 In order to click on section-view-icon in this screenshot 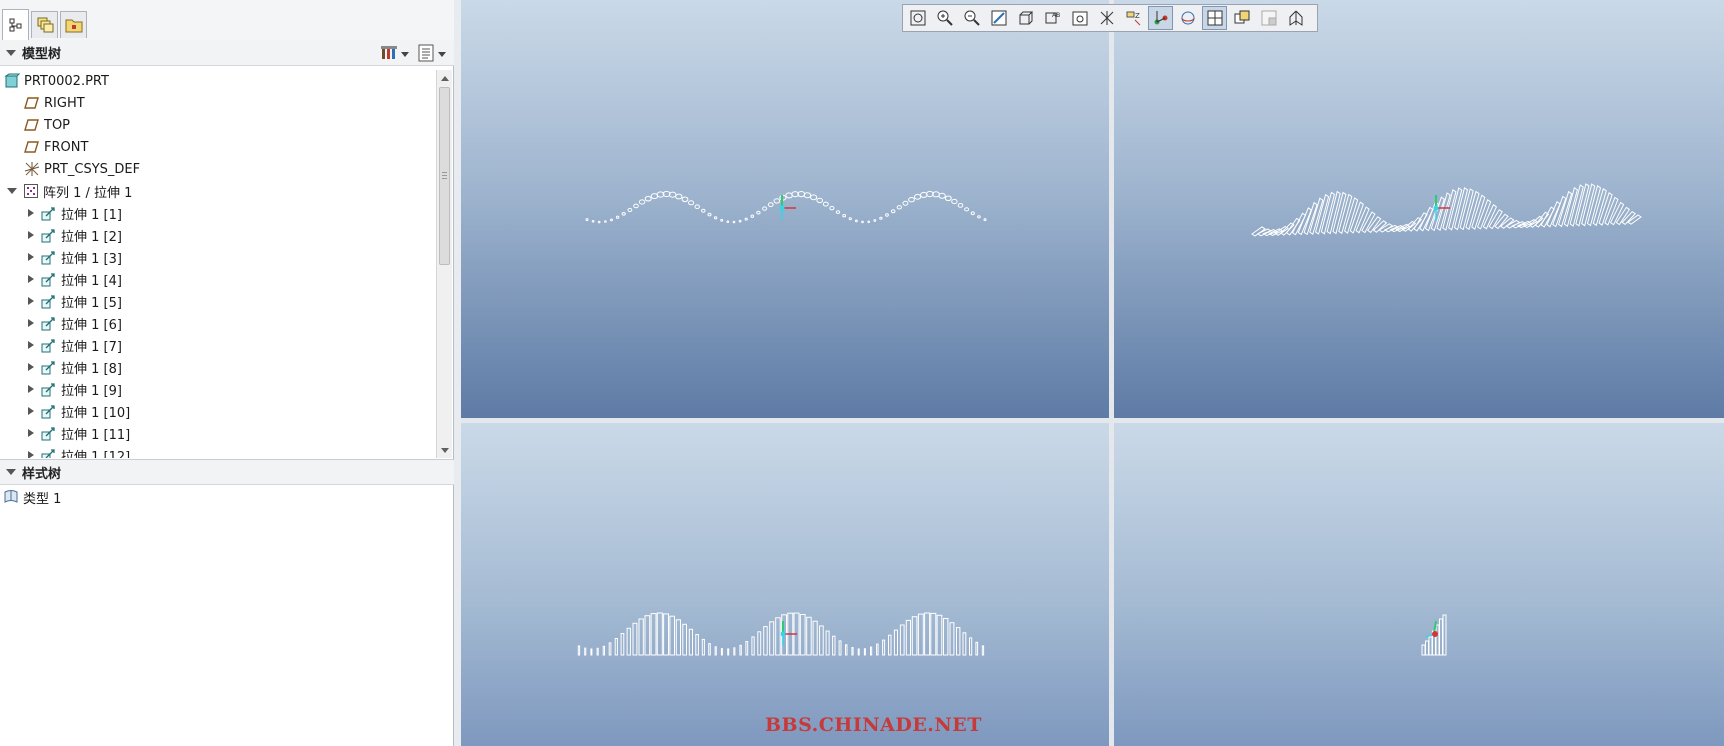, I will do `click(1296, 18)`.